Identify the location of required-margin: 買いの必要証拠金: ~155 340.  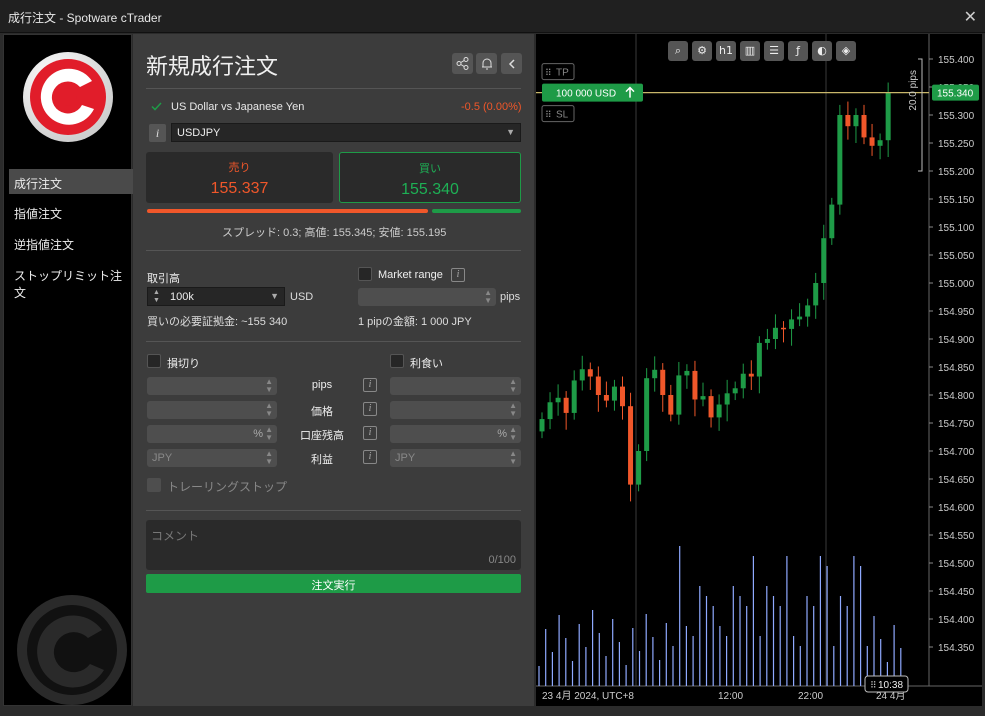
(217, 322).